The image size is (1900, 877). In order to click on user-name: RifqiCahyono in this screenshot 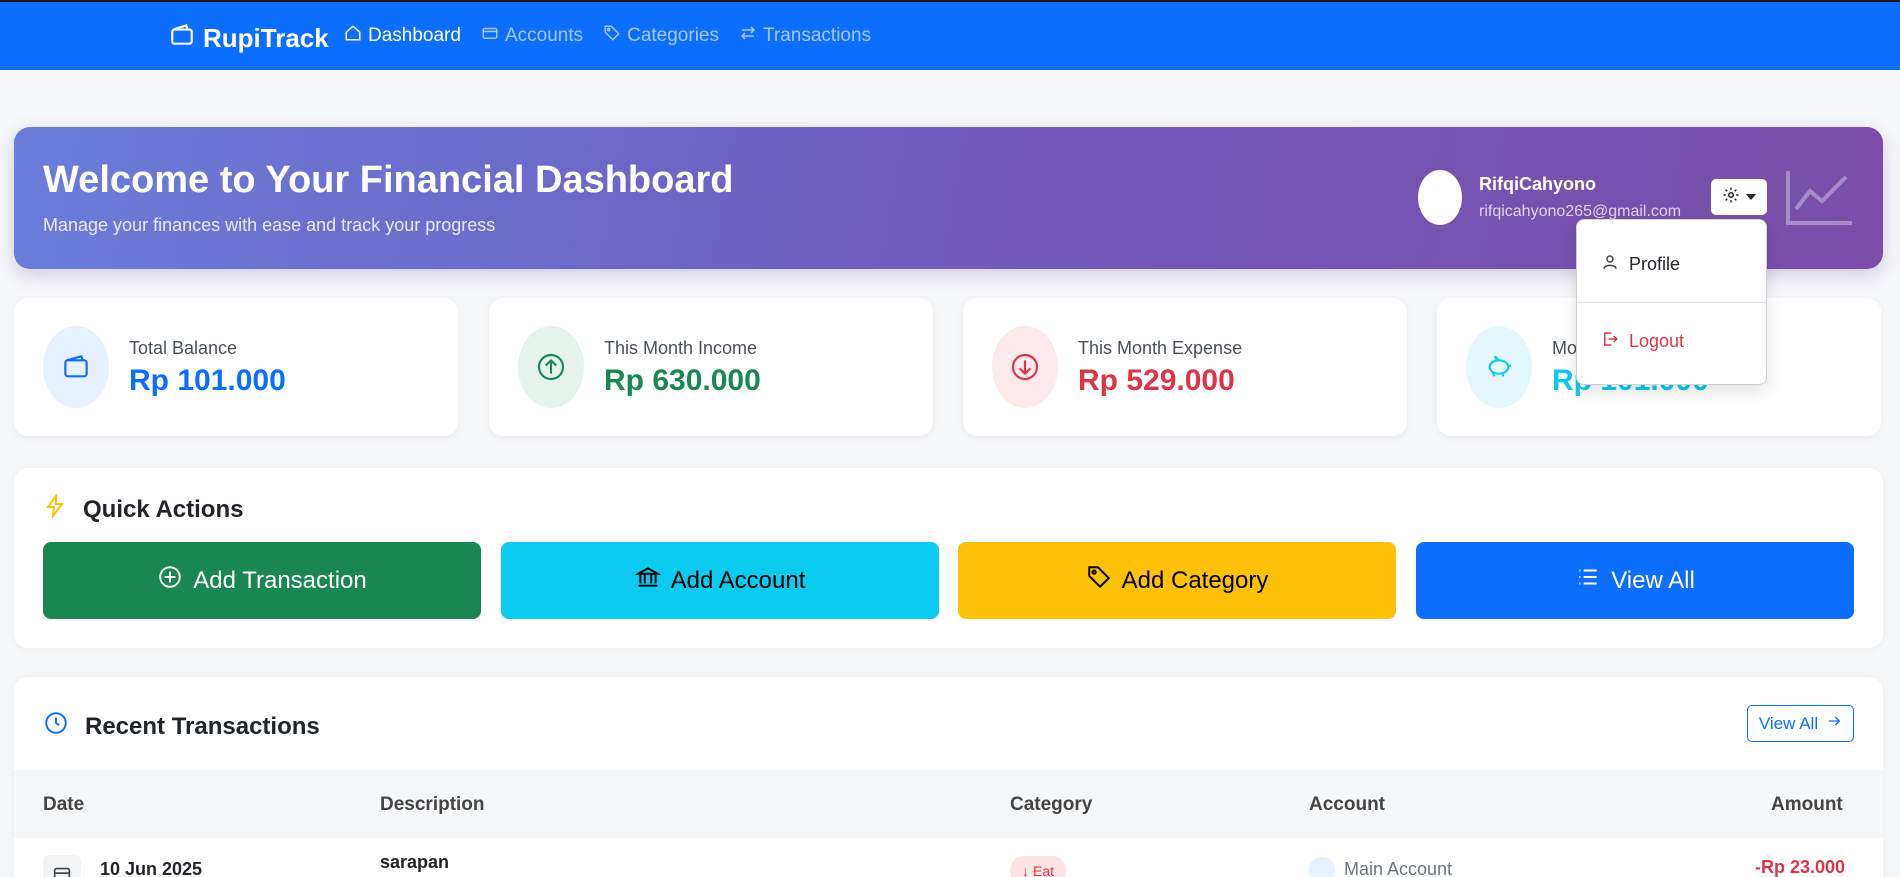, I will do `click(1537, 184)`.